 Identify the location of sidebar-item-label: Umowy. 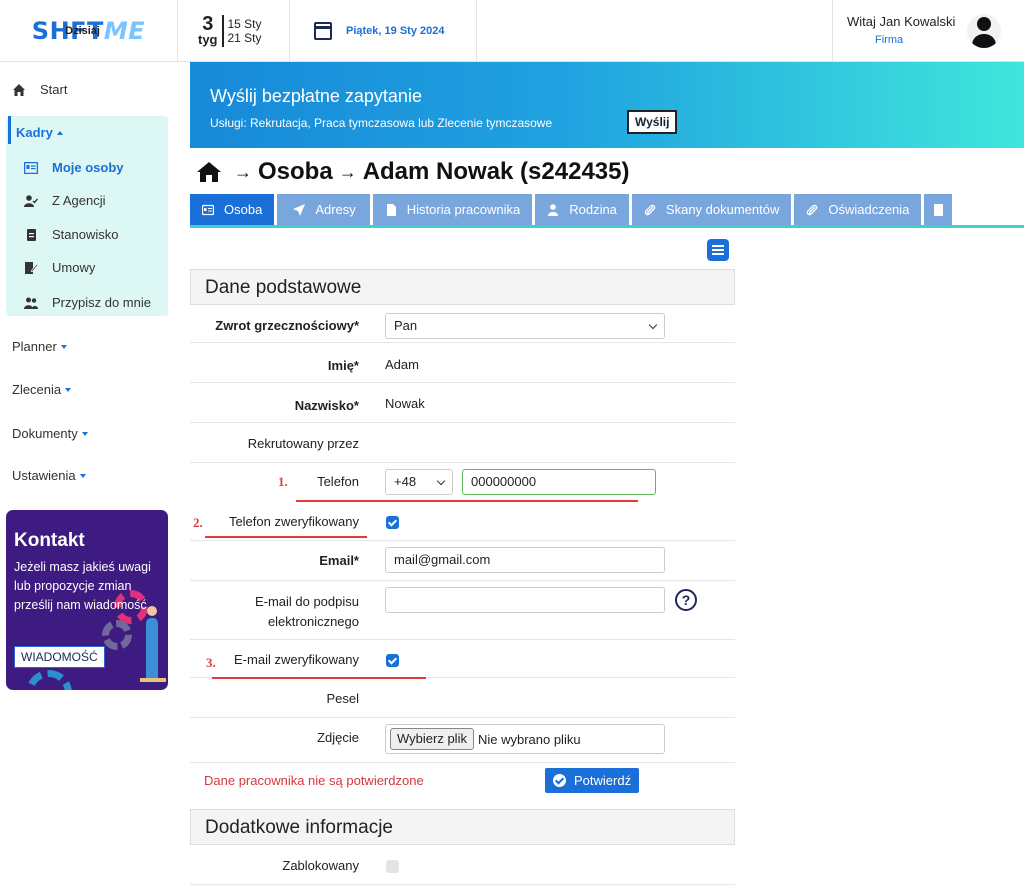
(74, 267).